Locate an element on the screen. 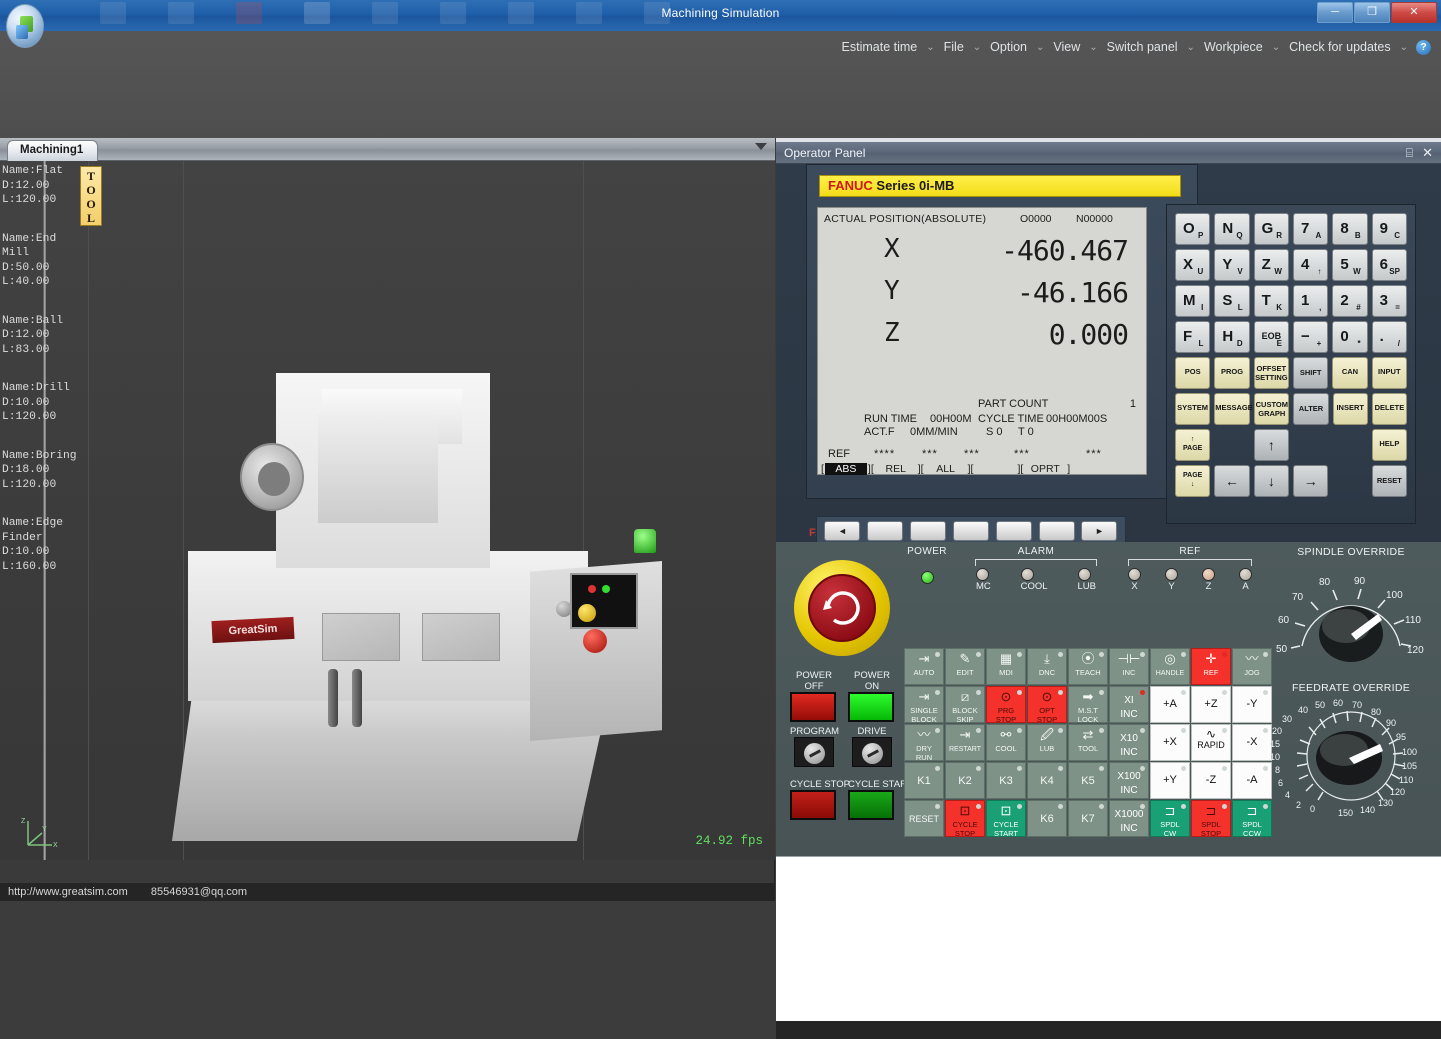  cycle-stop-button is located at coordinates (813, 805).